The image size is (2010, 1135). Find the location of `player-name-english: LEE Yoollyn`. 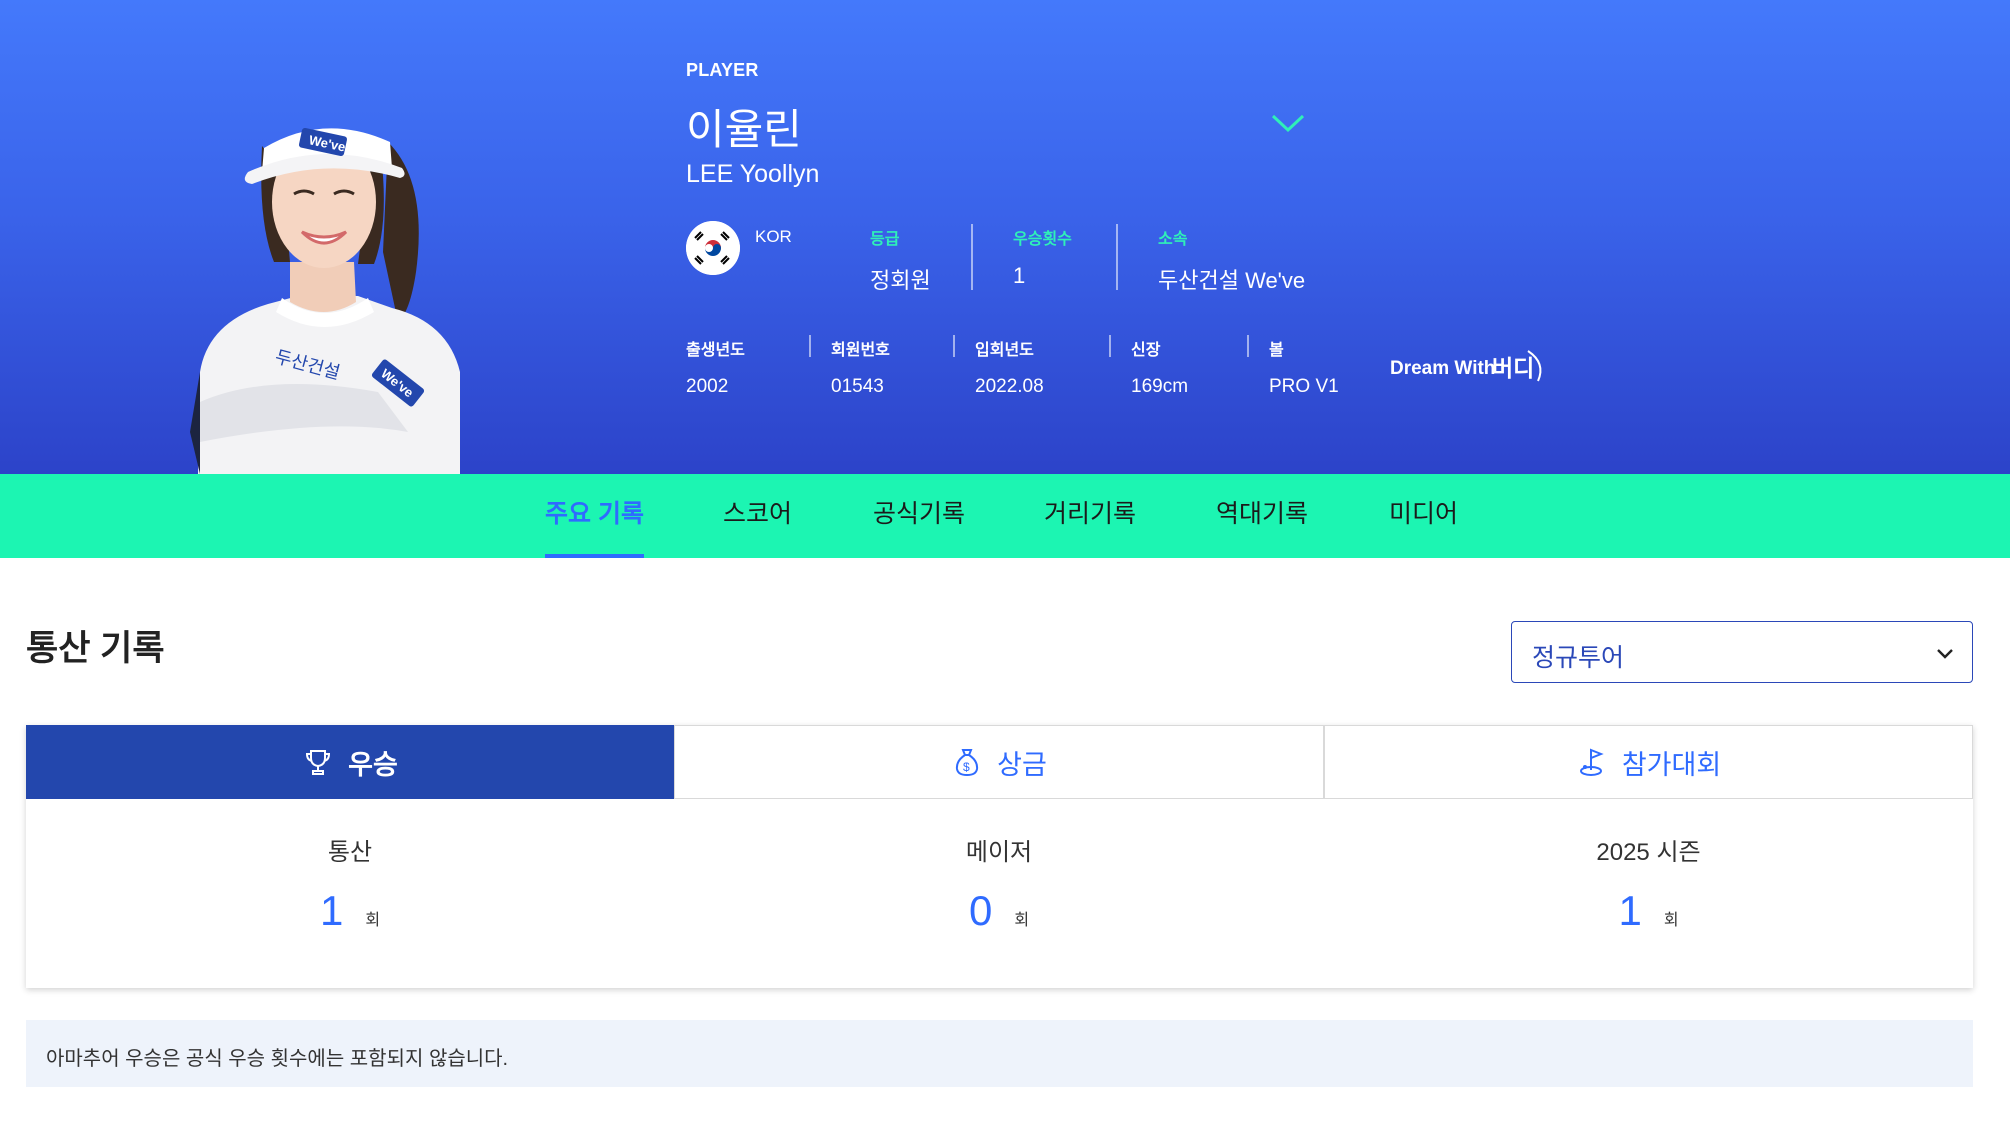

player-name-english: LEE Yoollyn is located at coordinates (753, 174).